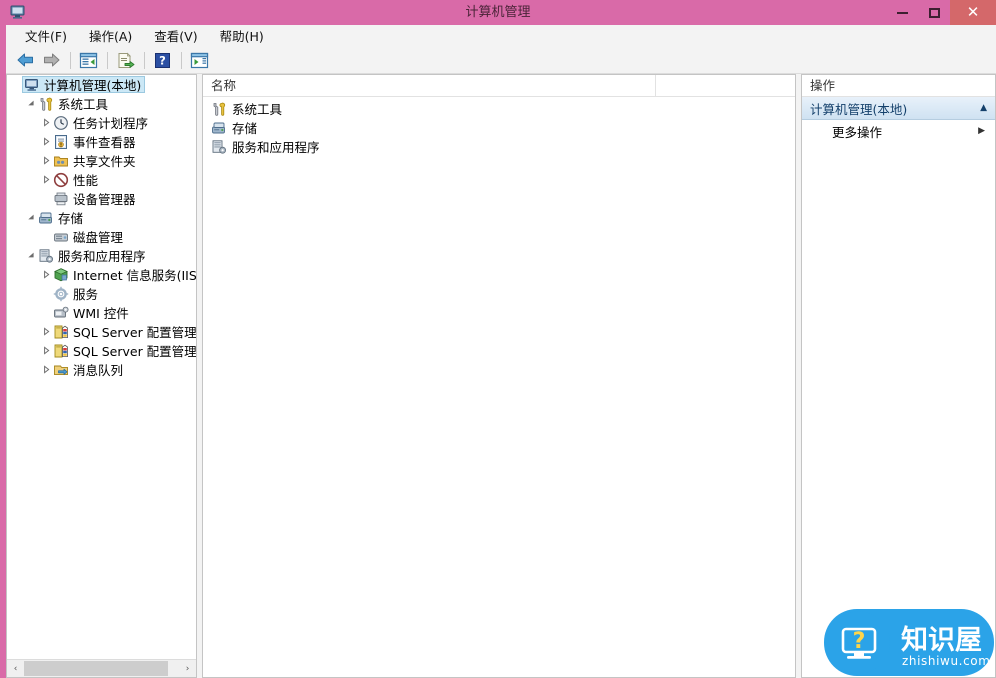 This screenshot has width=996, height=678. Describe the element at coordinates (175, 36) in the screenshot. I see `menu-view: 查看(V)` at that location.